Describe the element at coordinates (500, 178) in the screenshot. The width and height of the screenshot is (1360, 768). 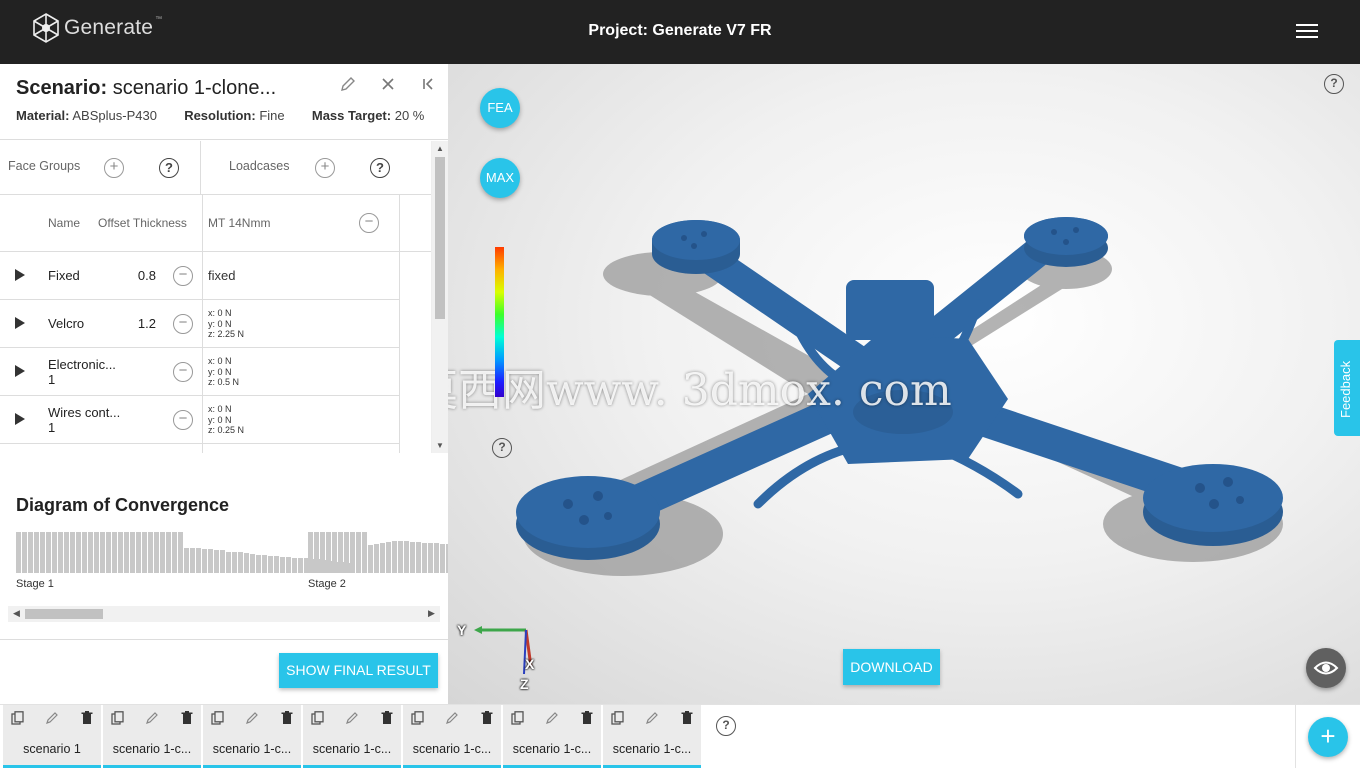
I see `max-button: MAX` at that location.